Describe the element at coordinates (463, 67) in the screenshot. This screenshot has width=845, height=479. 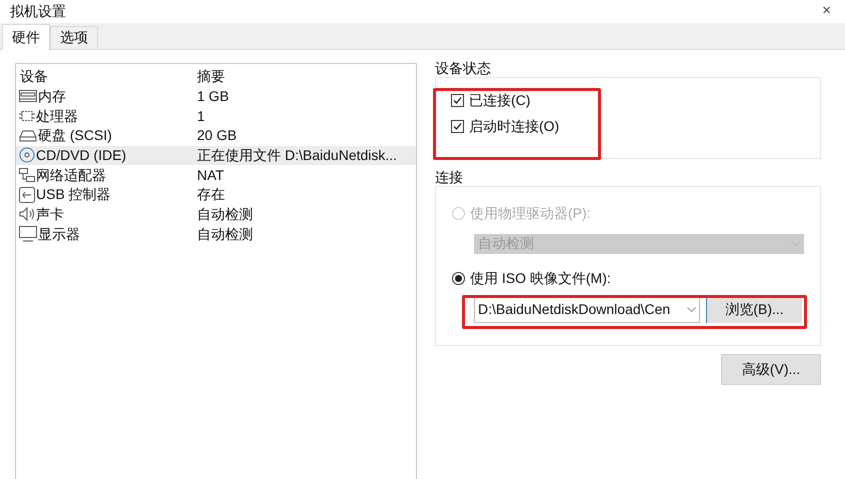
I see `group-title: 设备状态` at that location.